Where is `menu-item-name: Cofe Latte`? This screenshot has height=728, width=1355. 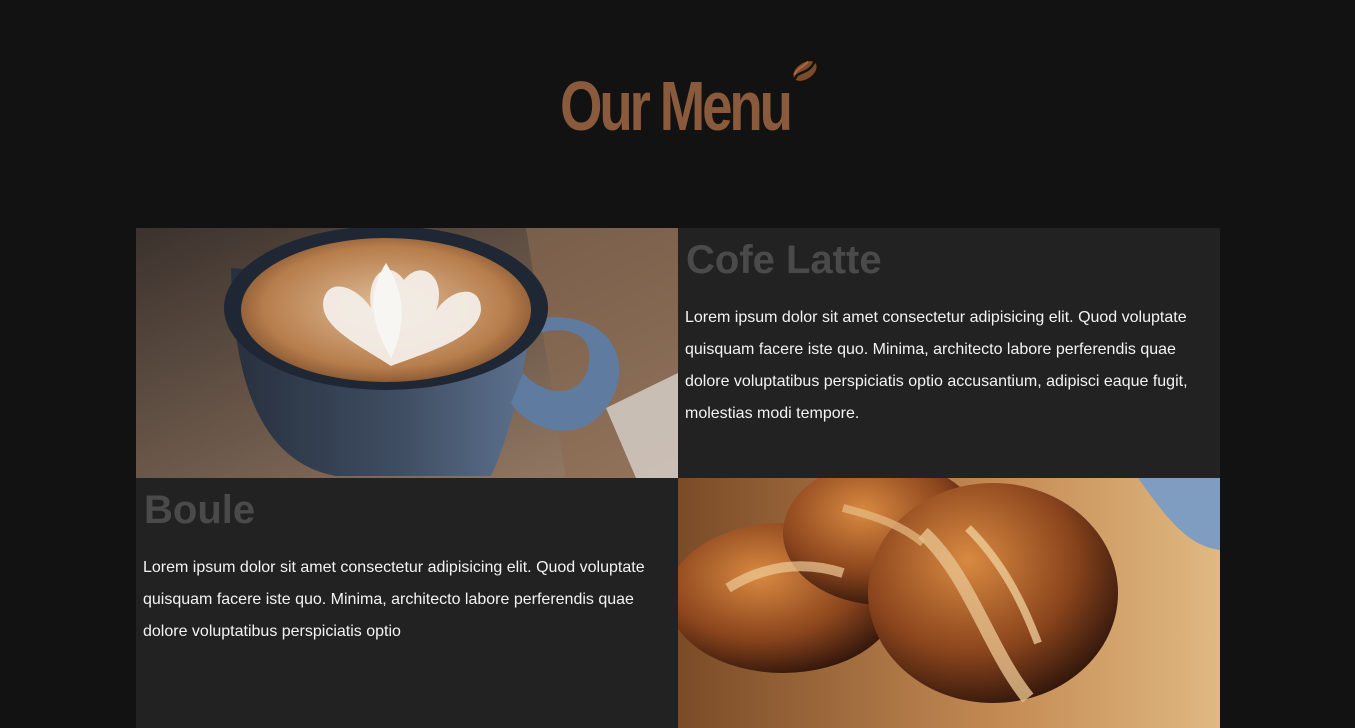 menu-item-name: Cofe Latte is located at coordinates (784, 260).